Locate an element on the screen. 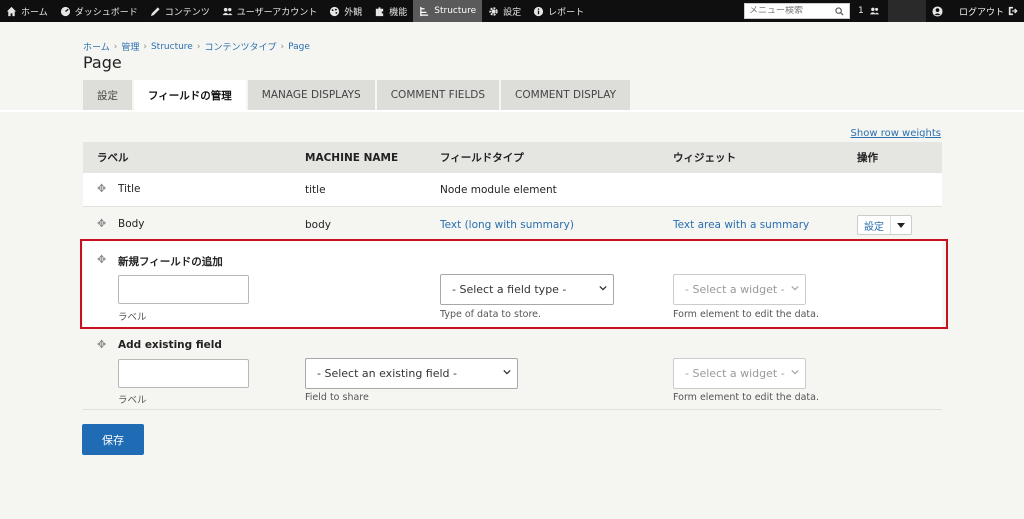  show-row-weights-link: Show row weights is located at coordinates (896, 133).